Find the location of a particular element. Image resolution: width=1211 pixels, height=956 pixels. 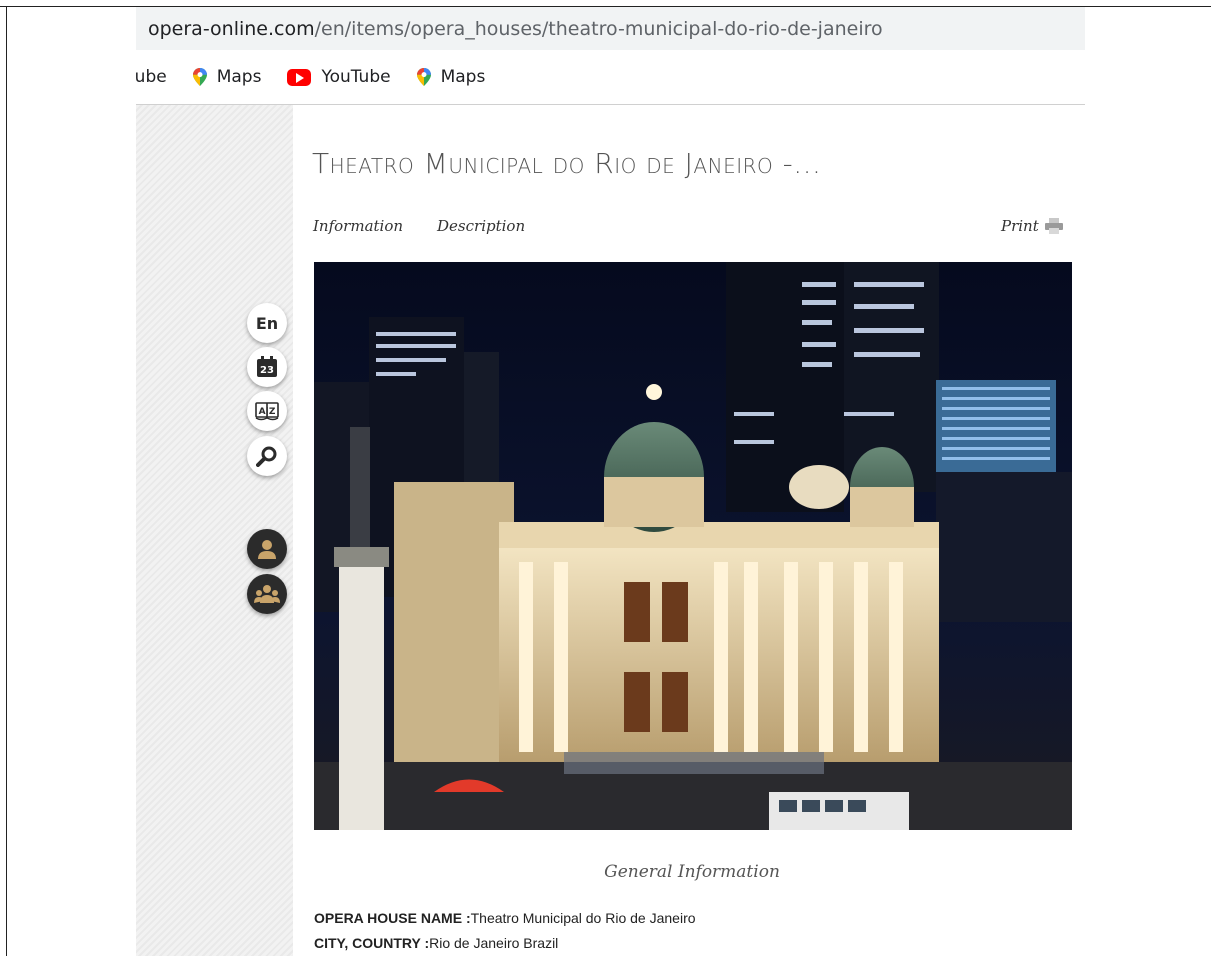

search-icon is located at coordinates (266, 456).